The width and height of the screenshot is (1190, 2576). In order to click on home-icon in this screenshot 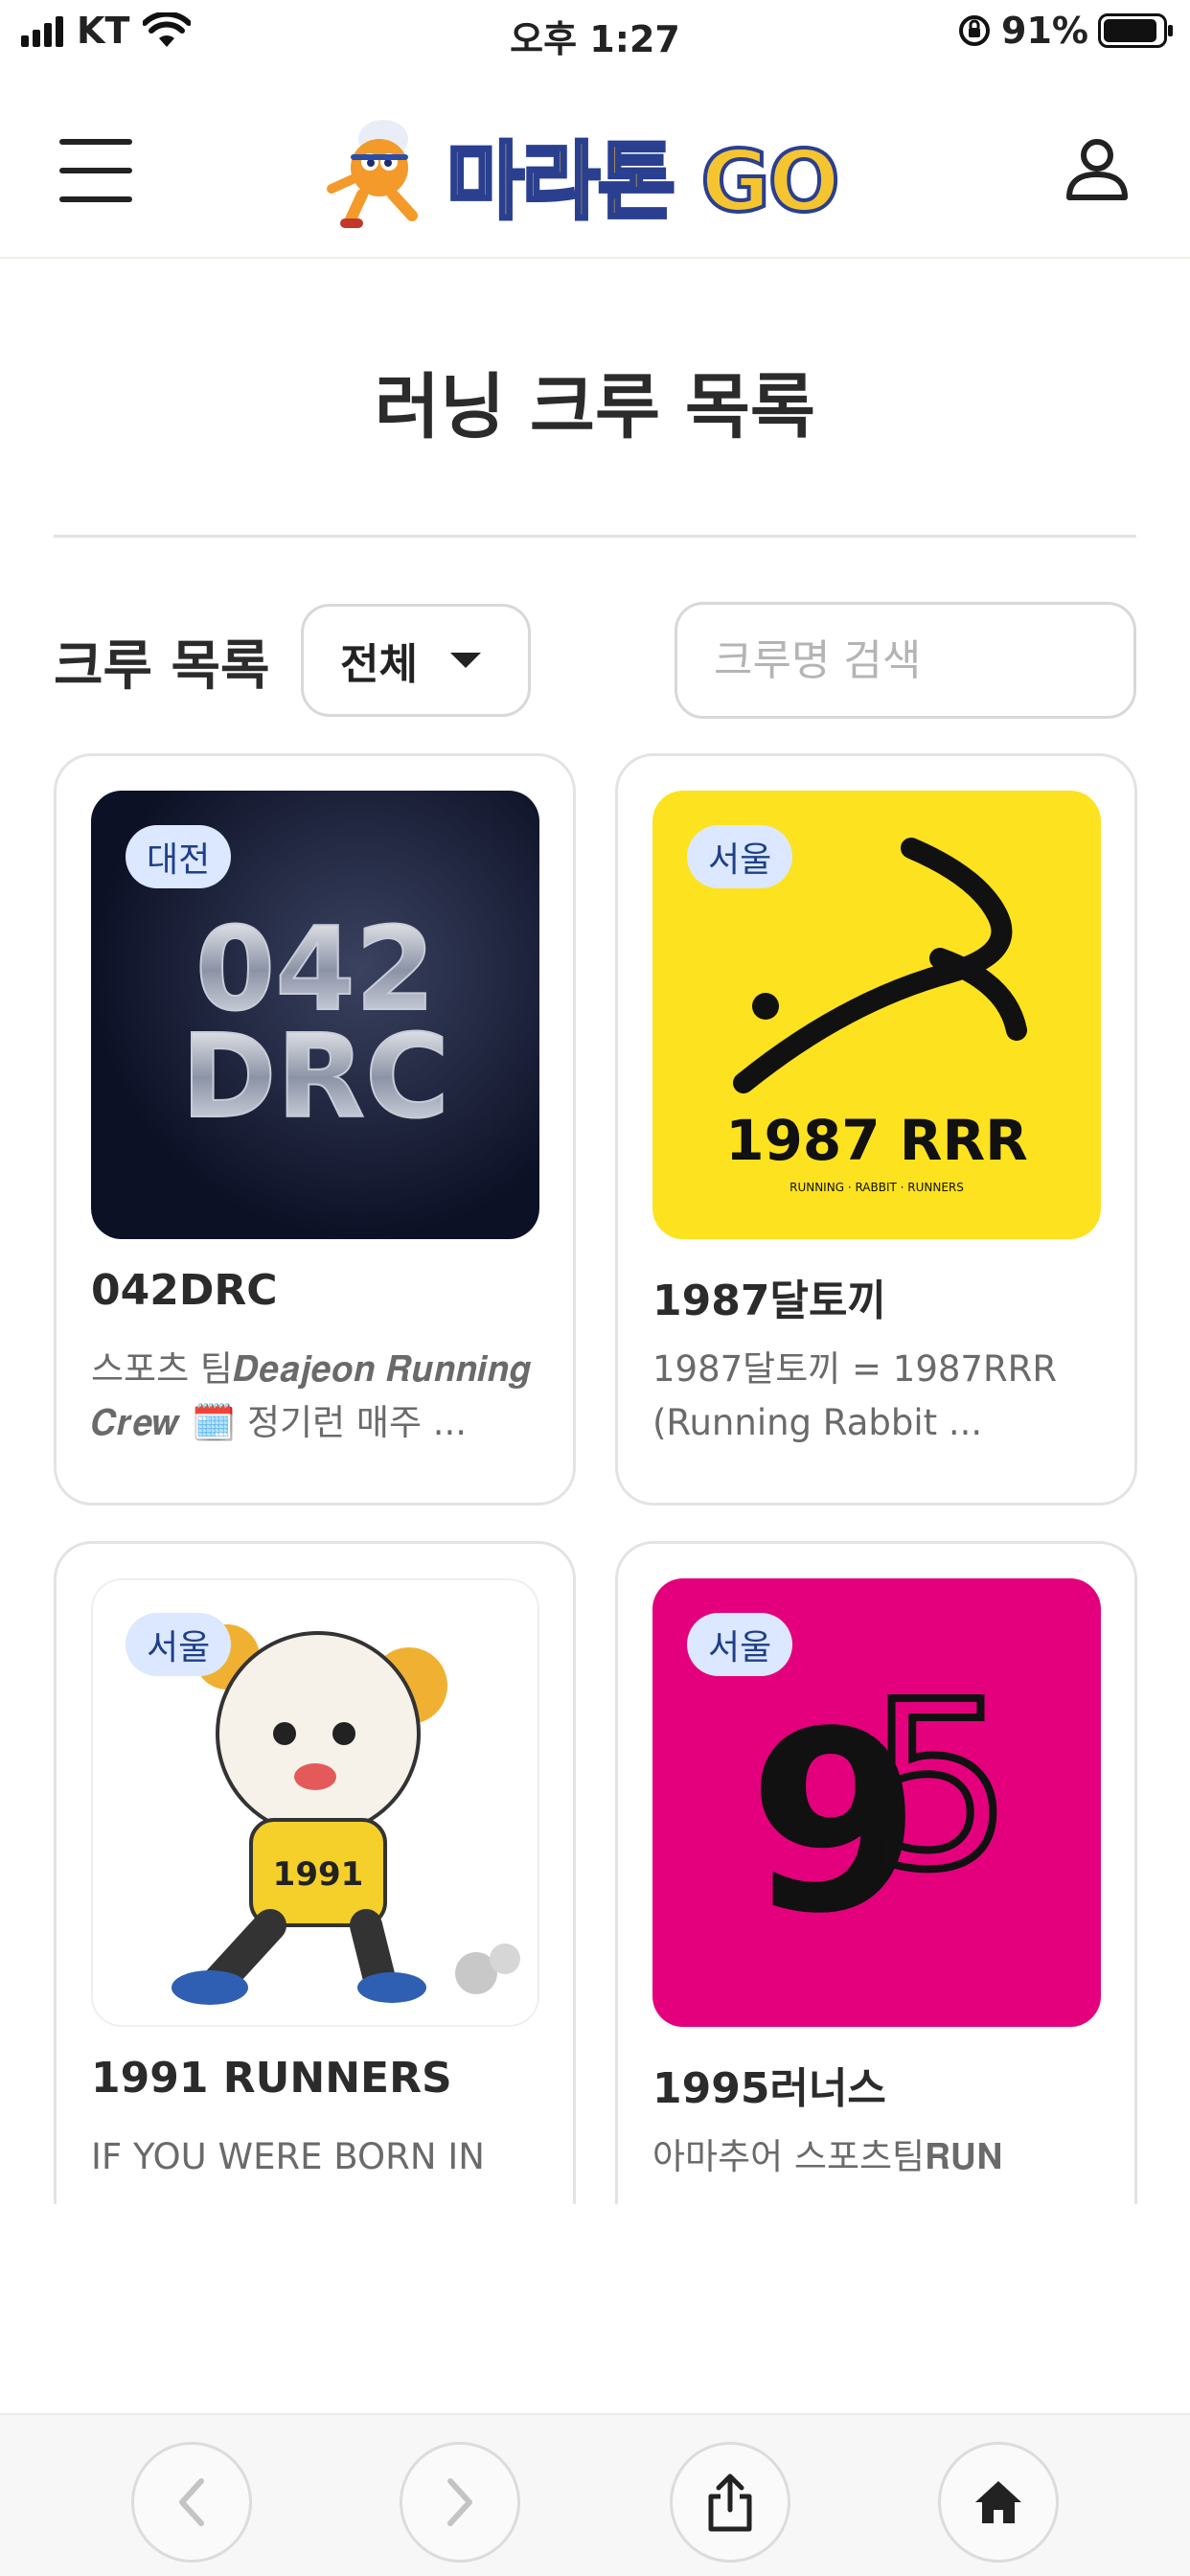, I will do `click(998, 2502)`.